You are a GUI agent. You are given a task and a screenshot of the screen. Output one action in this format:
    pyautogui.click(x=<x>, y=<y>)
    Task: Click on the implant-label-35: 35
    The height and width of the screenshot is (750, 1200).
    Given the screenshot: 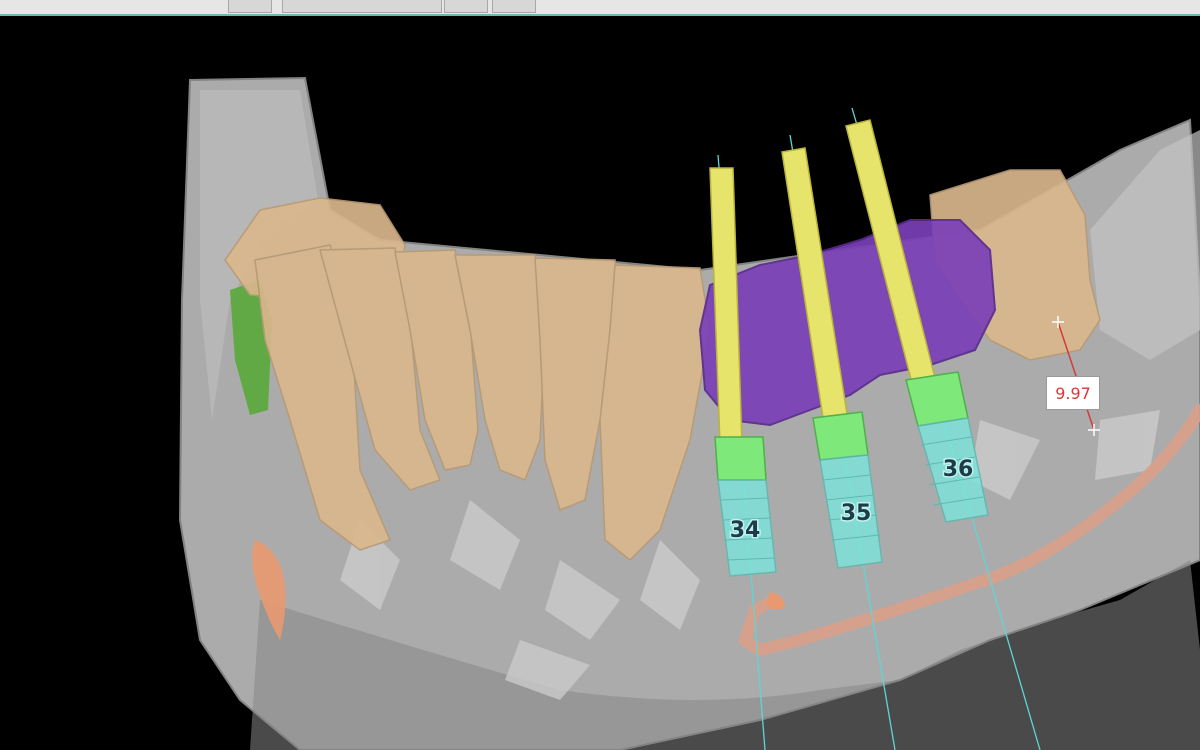 What is the action you would take?
    pyautogui.click(x=856, y=513)
    